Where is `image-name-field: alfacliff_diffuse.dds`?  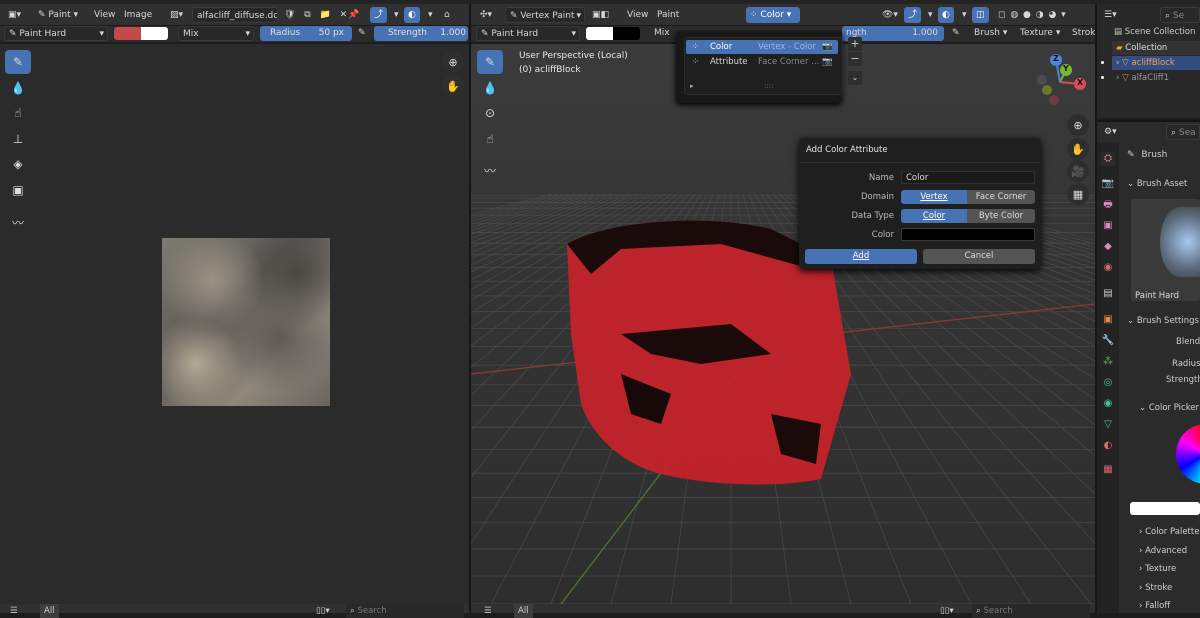 image-name-field: alfacliff_diffuse.dds is located at coordinates (235, 15).